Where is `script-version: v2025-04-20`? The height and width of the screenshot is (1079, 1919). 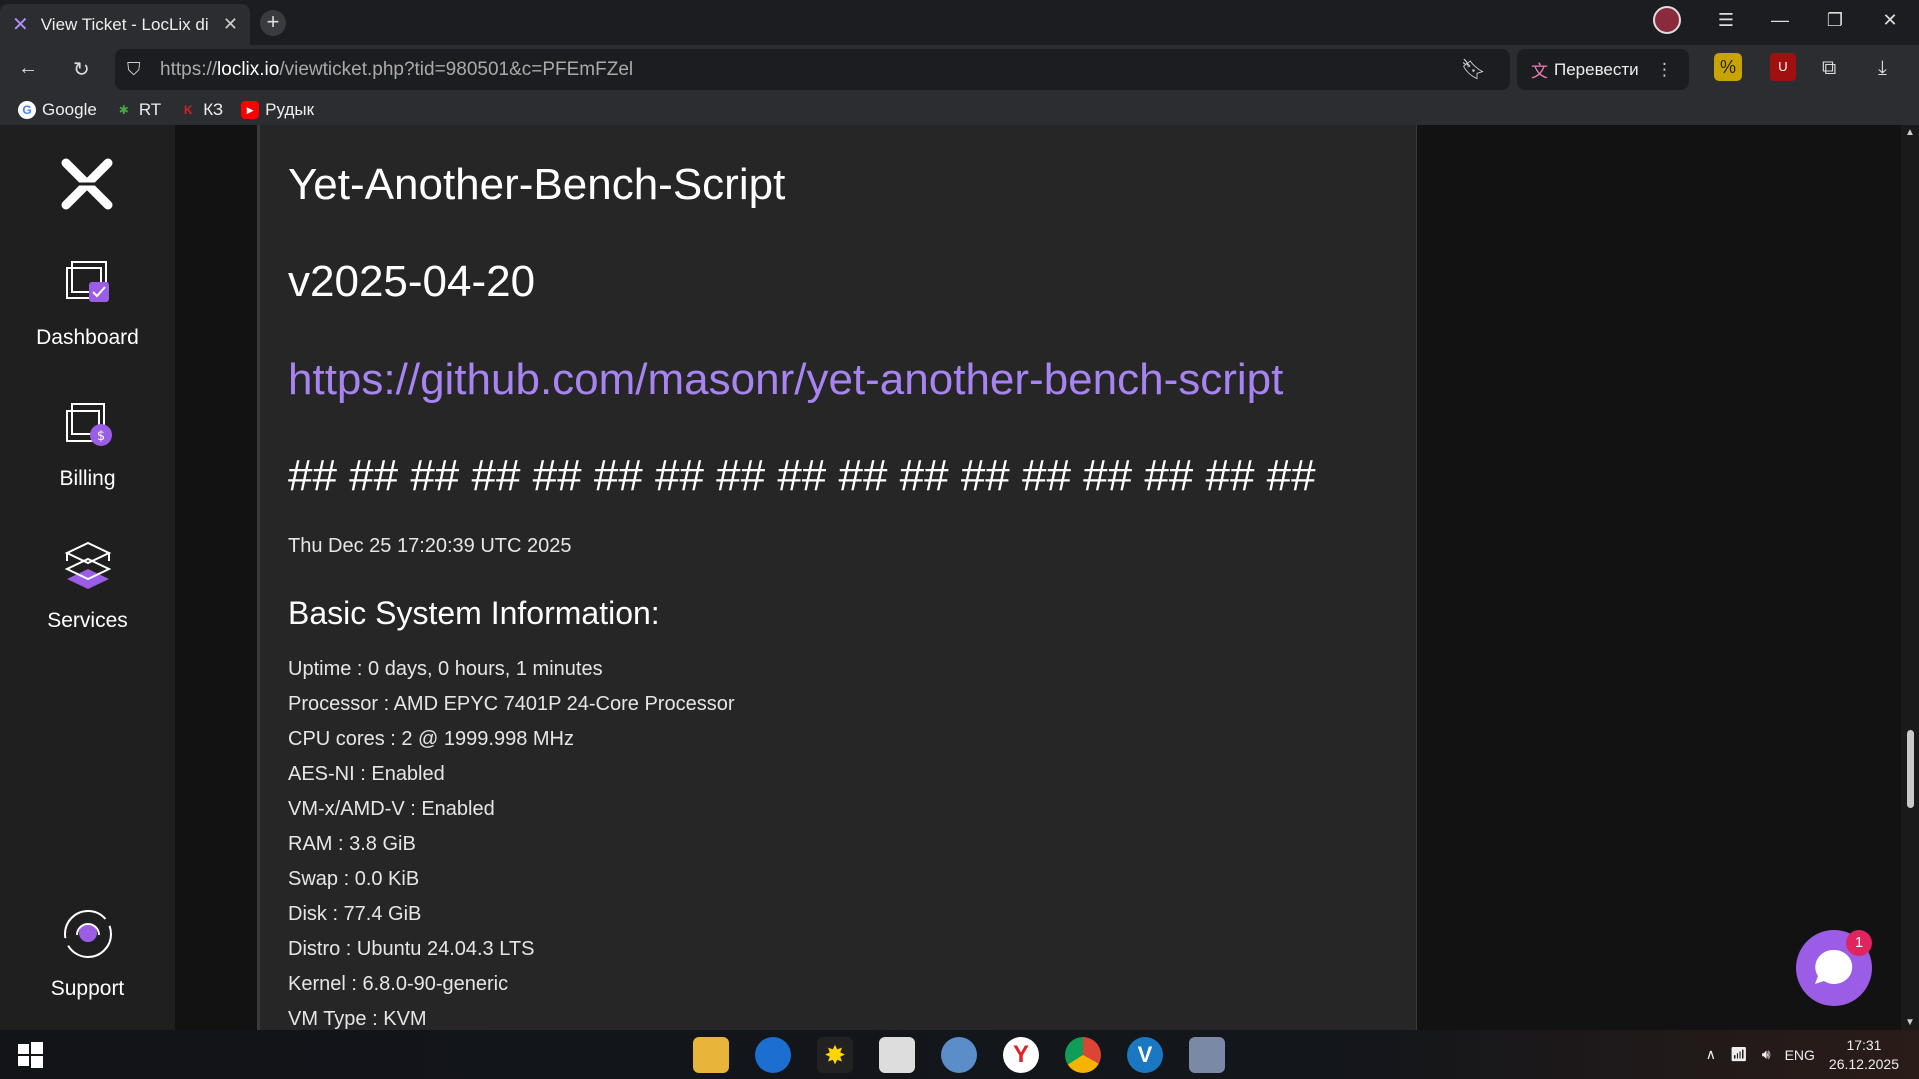
script-version: v2025-04-20 is located at coordinates (412, 281).